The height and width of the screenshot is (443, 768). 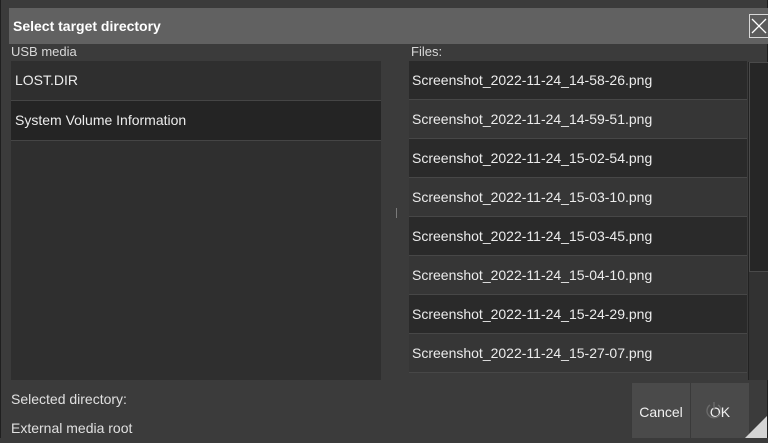 I want to click on ok-button: OK, so click(x=719, y=410).